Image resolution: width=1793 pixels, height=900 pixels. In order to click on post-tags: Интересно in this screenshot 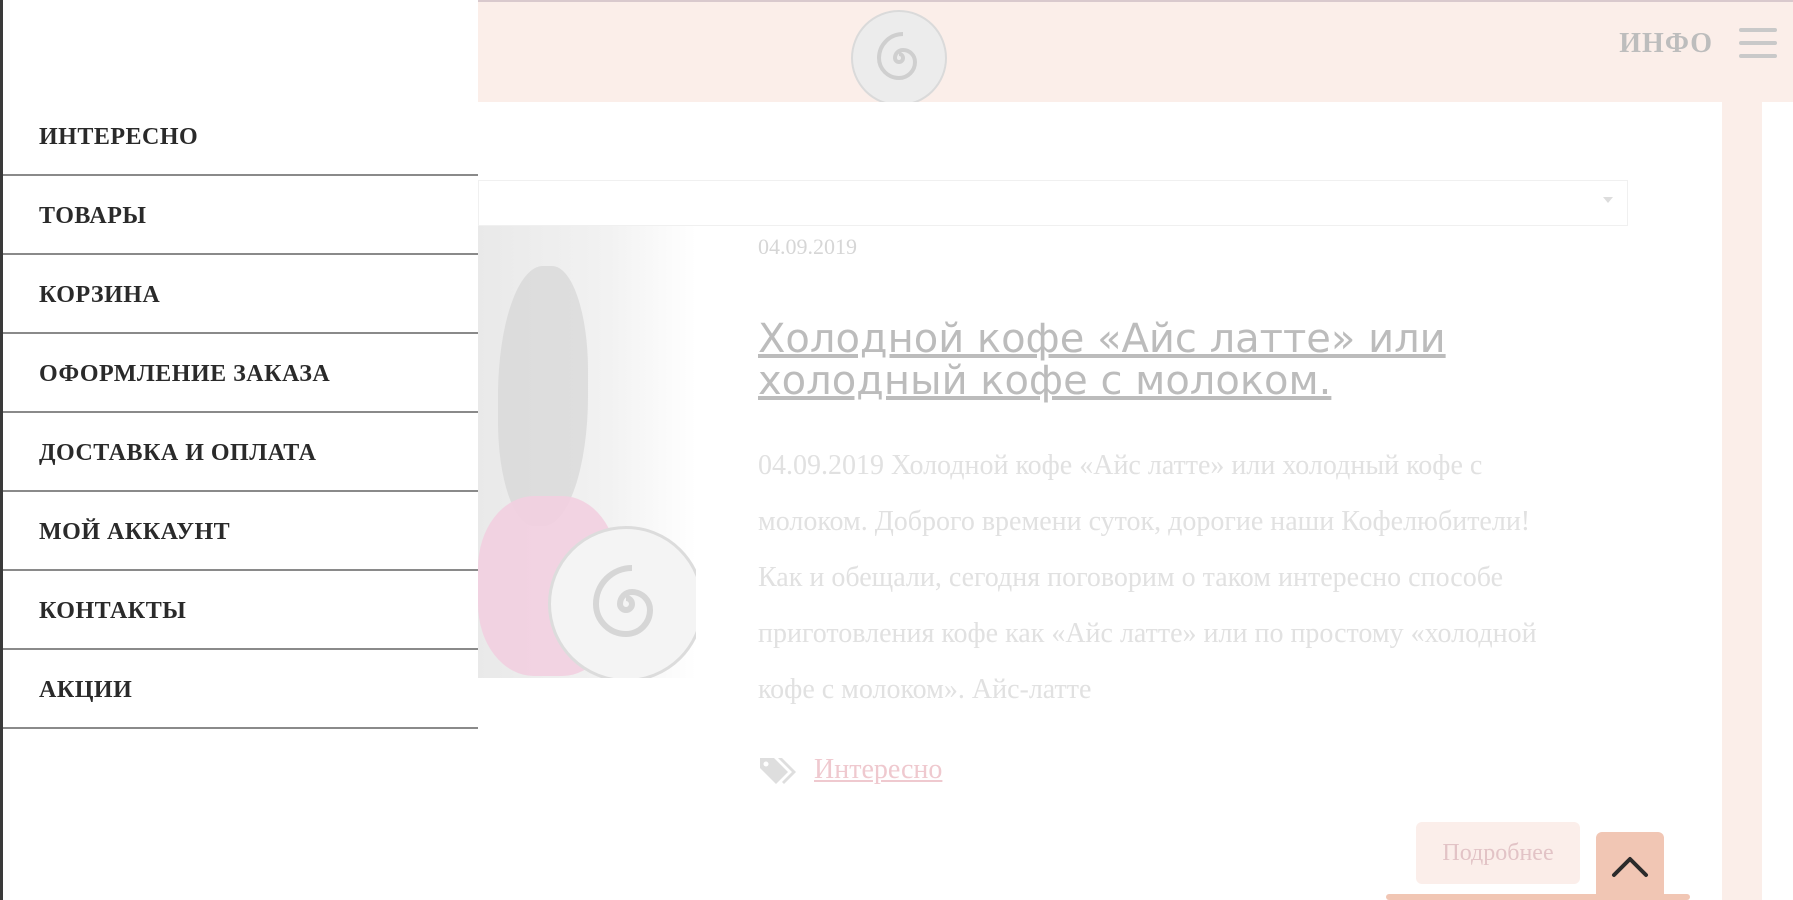, I will do `click(850, 770)`.